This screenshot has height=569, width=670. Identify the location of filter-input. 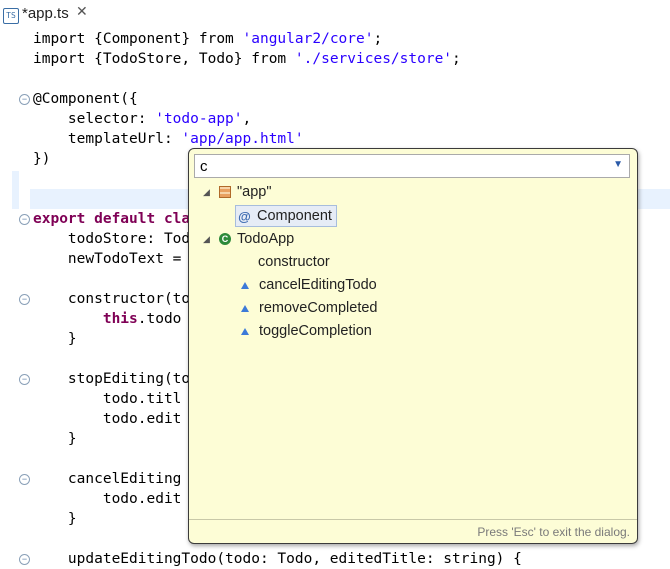
(400, 166).